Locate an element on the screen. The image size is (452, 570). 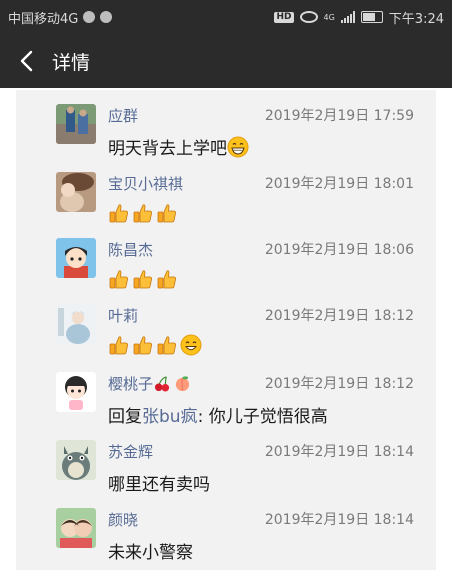
comment-text-content: : 你儿子觉悟很高 is located at coordinates (262, 417).